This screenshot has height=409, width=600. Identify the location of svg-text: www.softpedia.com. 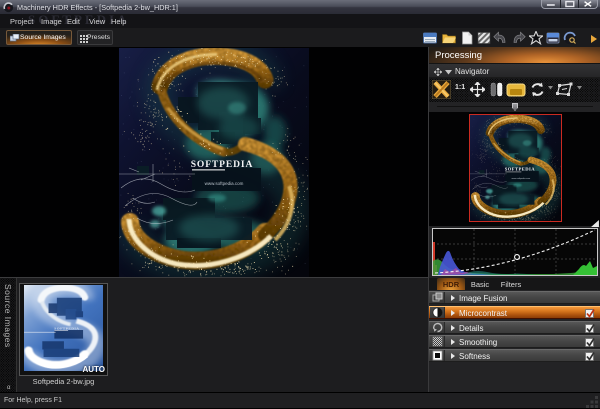
(224, 183).